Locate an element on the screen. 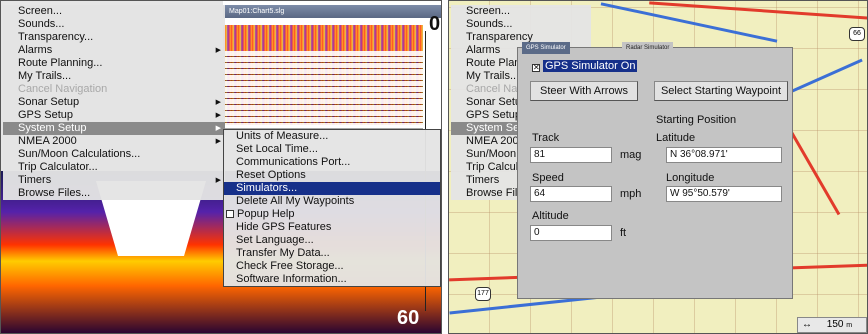 The height and width of the screenshot is (334, 868). scale-arrow-icon: ↔ is located at coordinates (807, 324).